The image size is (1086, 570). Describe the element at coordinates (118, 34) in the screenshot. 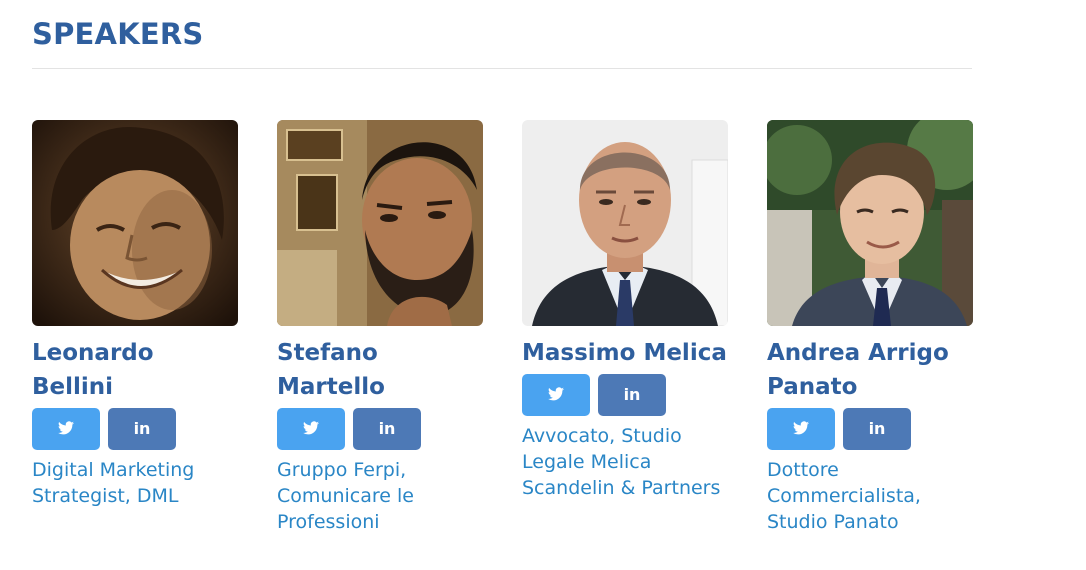

I see `section-title: SPEAKERS` at that location.